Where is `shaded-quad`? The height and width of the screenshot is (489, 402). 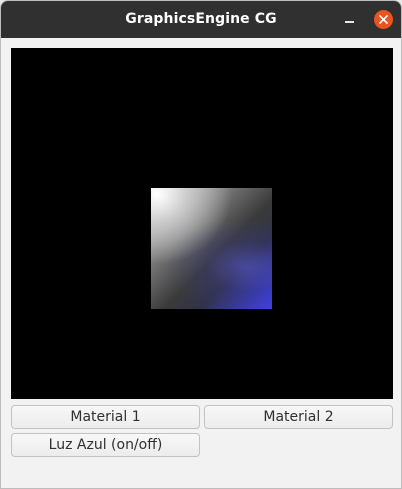
shaded-quad is located at coordinates (211, 248).